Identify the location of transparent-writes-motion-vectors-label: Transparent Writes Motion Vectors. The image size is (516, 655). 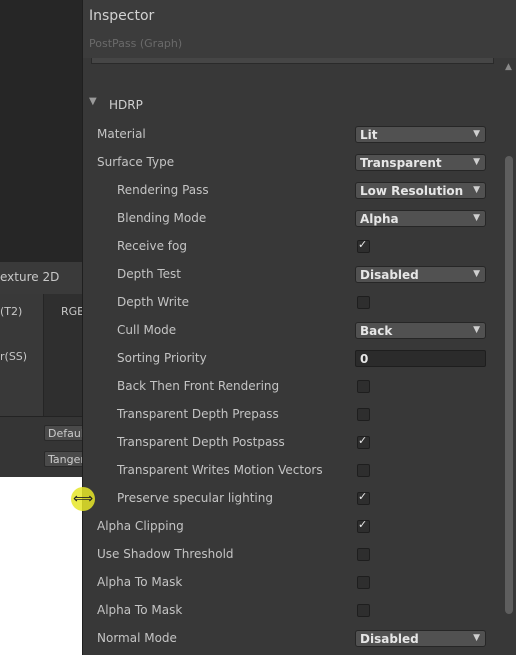
(220, 470).